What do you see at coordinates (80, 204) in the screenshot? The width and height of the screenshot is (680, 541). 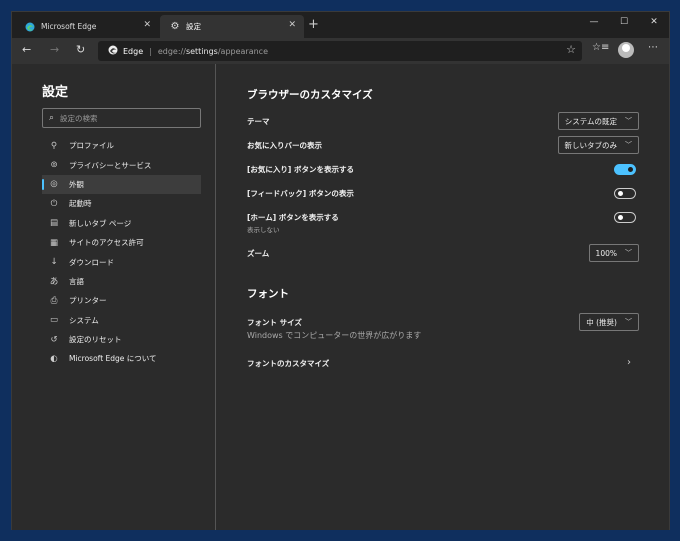 I see `sidebar-item-label: 起動時` at bounding box center [80, 204].